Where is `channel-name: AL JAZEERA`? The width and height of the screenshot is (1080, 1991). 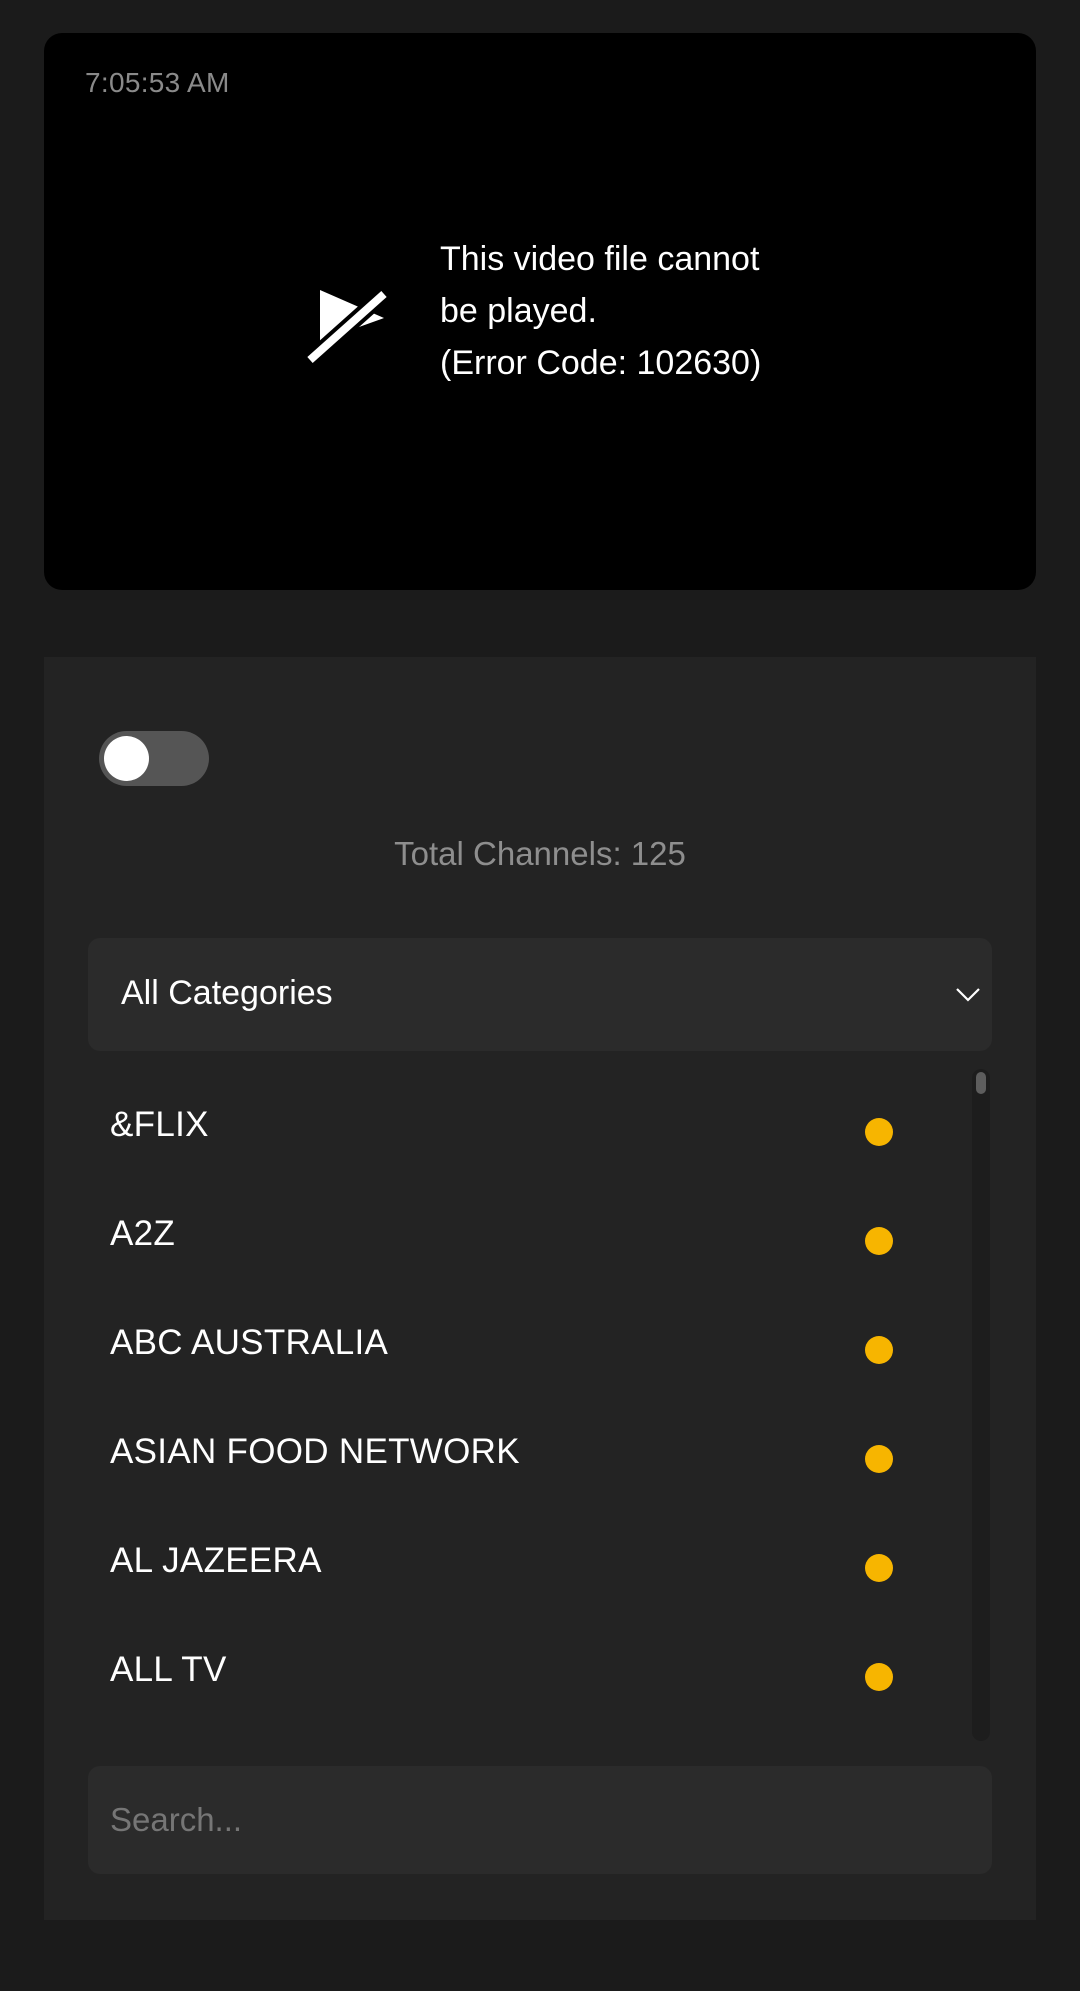 channel-name: AL JAZEERA is located at coordinates (216, 1560).